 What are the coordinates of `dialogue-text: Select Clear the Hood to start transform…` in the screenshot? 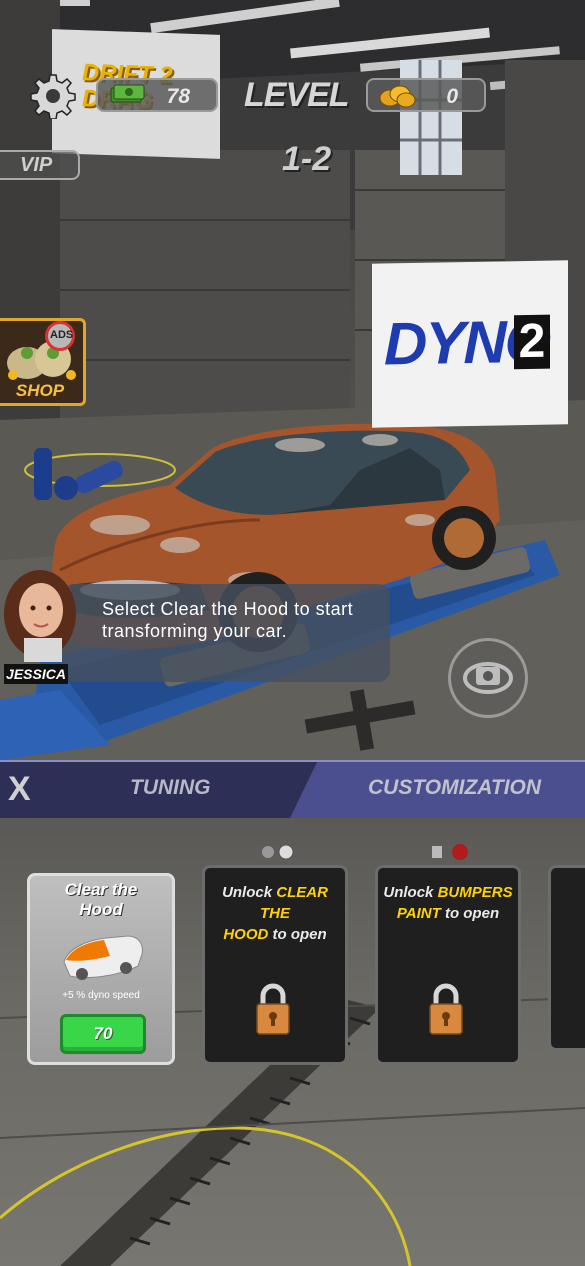 It's located at (228, 620).